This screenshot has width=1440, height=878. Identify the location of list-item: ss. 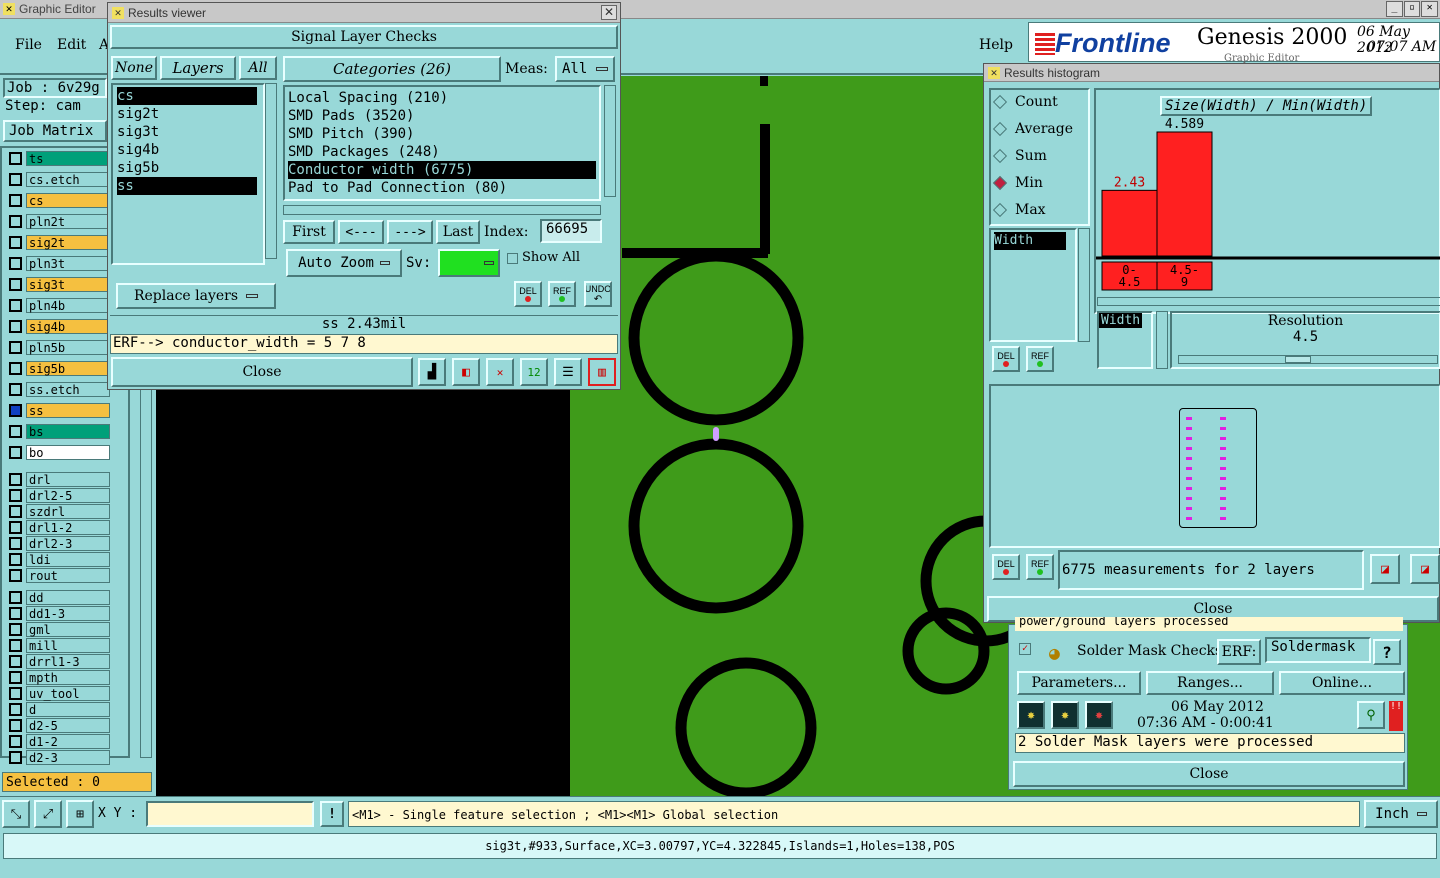
(187, 186).